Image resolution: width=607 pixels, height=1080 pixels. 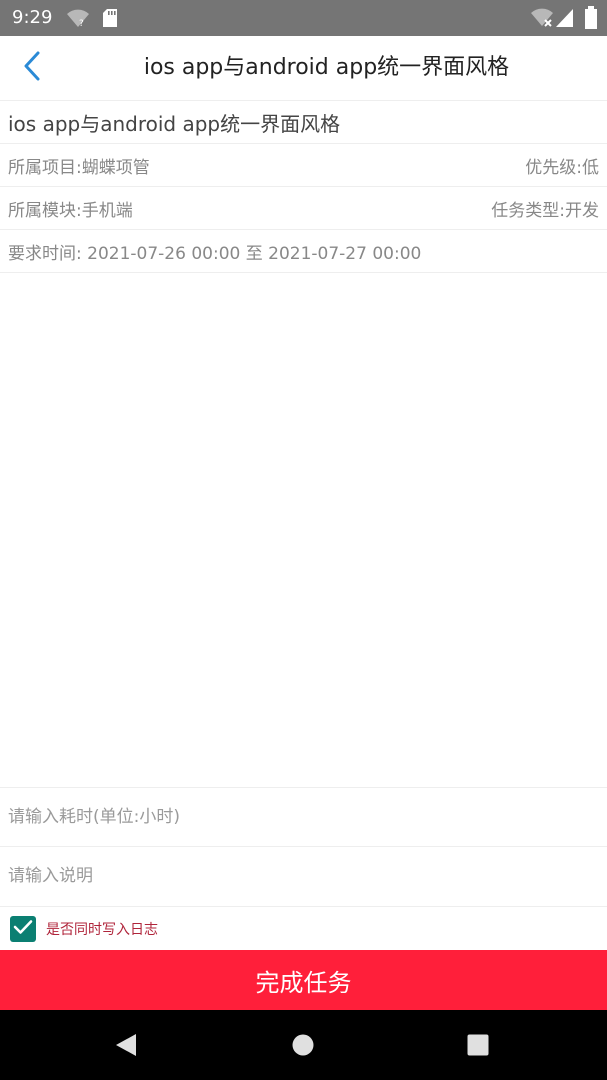 I want to click on description-input-row, so click(x=303, y=875).